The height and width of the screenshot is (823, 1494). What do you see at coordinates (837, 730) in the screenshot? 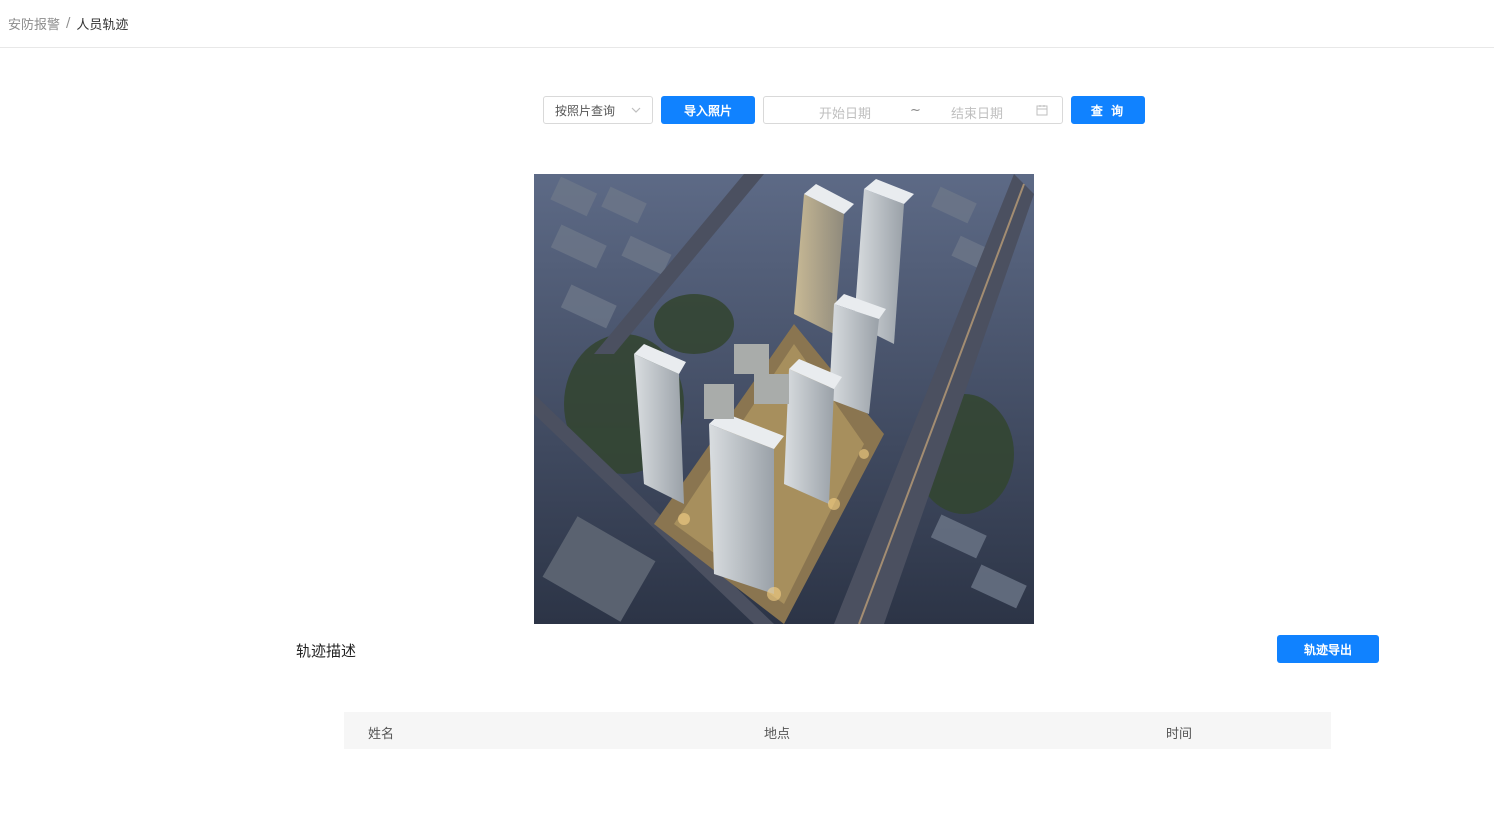
I see `track-table-header: 姓名 地点 时间` at bounding box center [837, 730].